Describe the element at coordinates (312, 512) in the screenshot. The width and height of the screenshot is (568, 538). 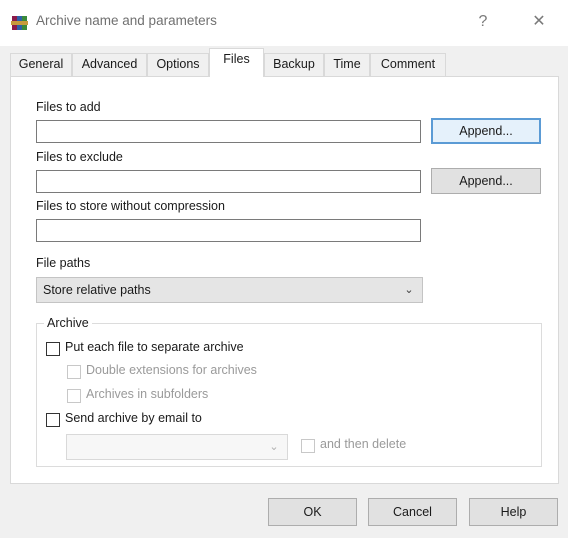
I see `ok-button: OK` at that location.